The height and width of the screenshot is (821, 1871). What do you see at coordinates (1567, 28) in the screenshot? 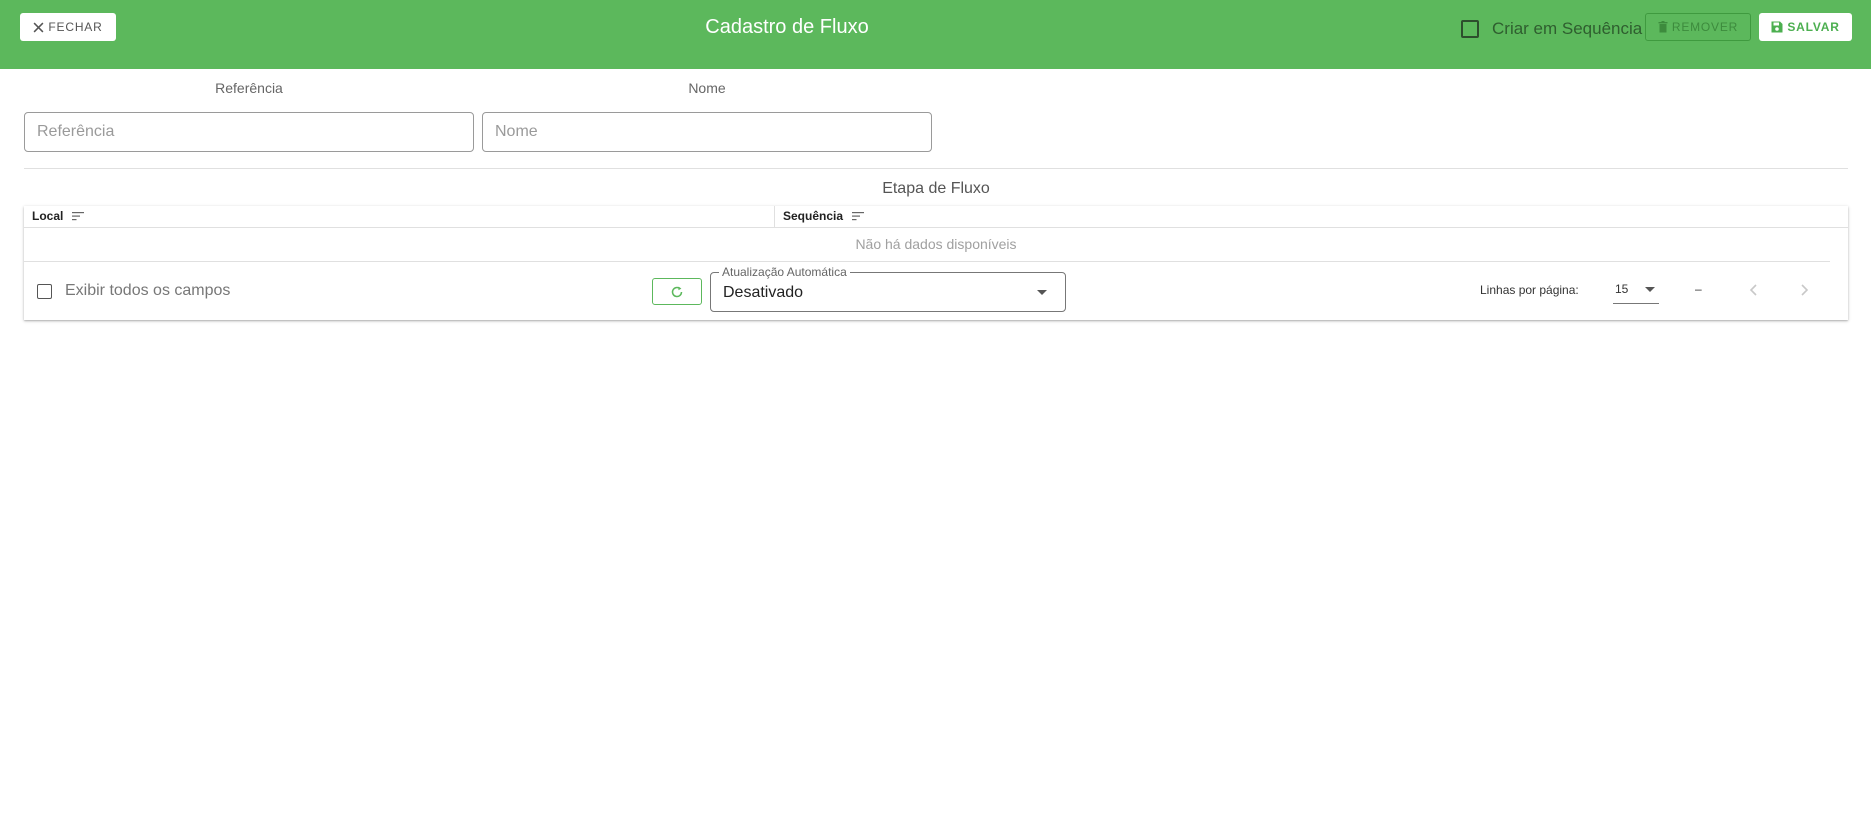
I see `create-in-sequence-label: Criar em Sequência` at bounding box center [1567, 28].